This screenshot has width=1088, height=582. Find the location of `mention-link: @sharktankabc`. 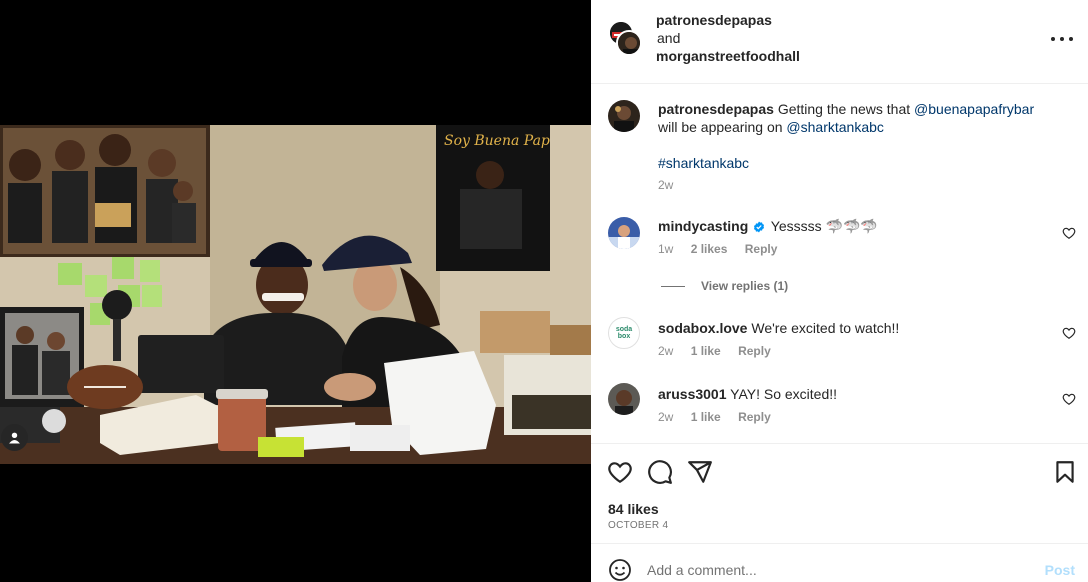

mention-link: @sharktankabc is located at coordinates (834, 127).